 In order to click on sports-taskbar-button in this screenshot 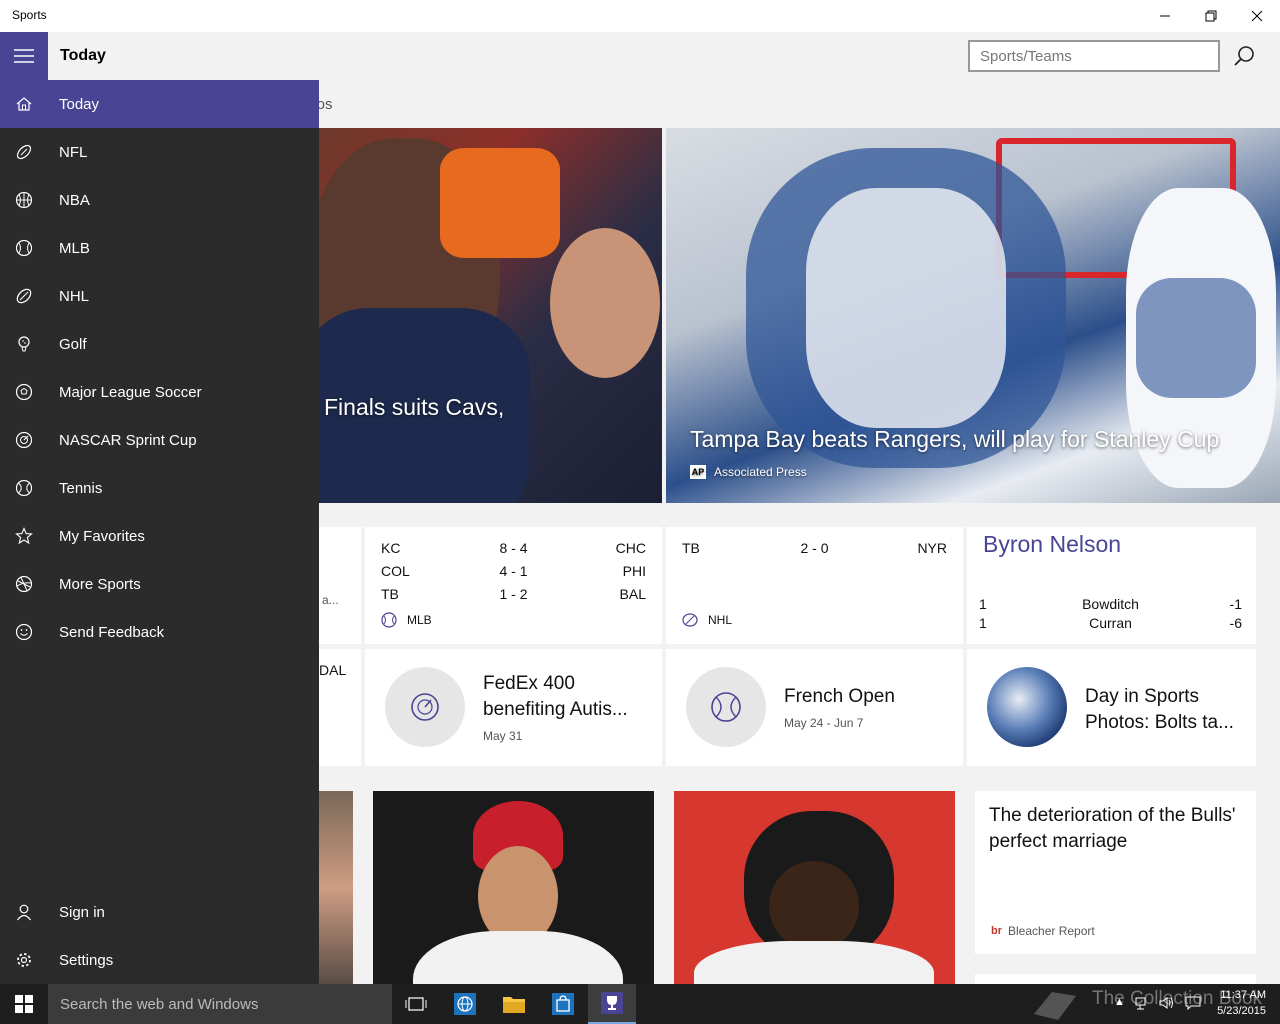, I will do `click(612, 1004)`.